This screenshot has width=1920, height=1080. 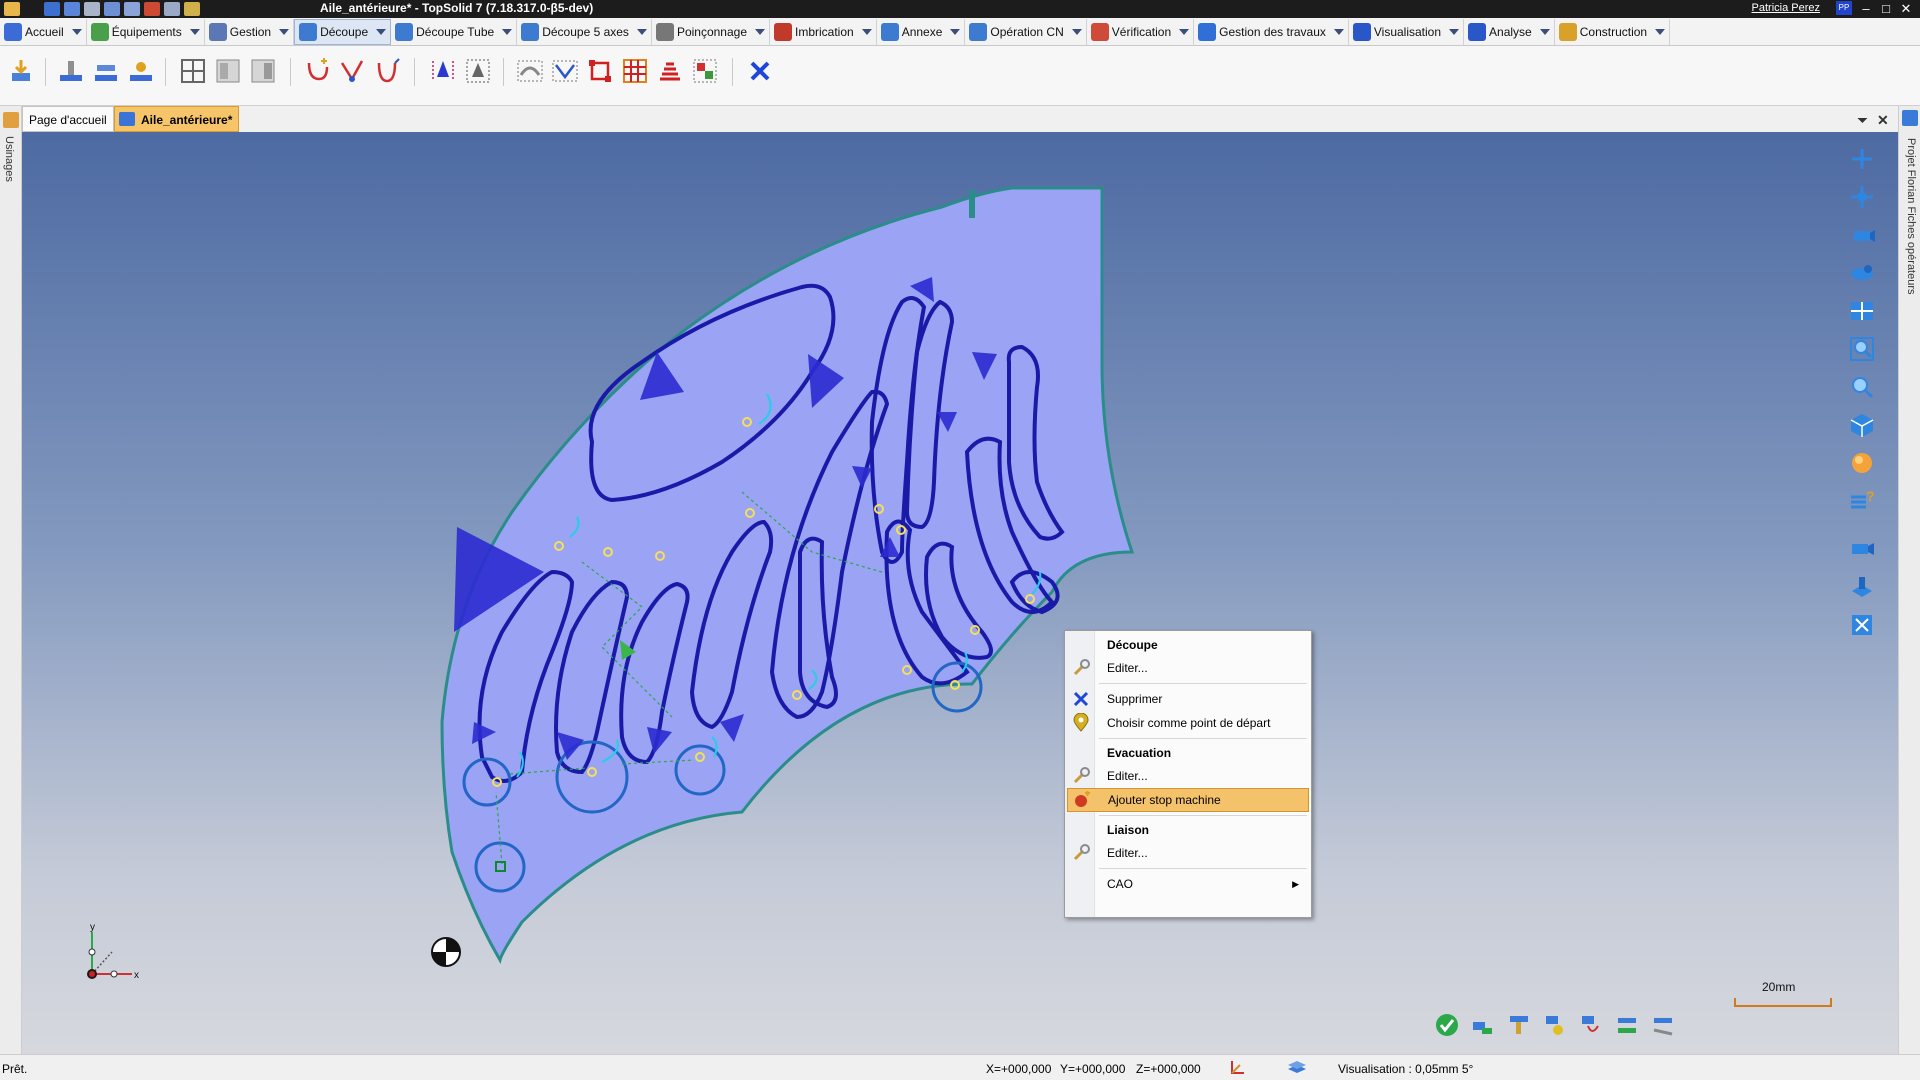 What do you see at coordinates (1862, 120) in the screenshot?
I see `tab-list-chevron-icon: ⏷` at bounding box center [1862, 120].